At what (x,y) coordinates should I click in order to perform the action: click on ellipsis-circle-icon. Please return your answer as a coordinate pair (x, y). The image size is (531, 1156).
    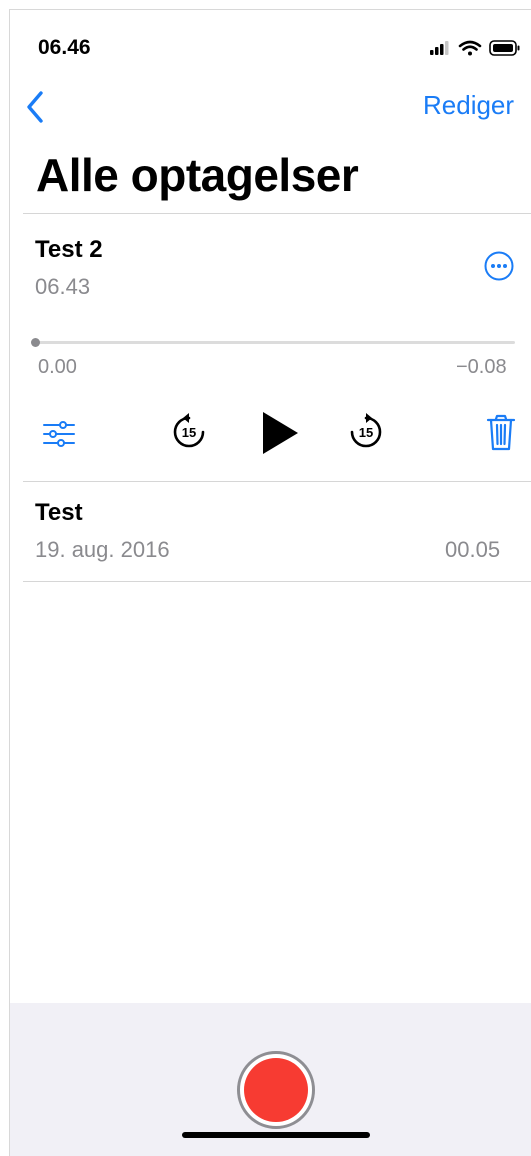
    Looking at the image, I should click on (499, 266).